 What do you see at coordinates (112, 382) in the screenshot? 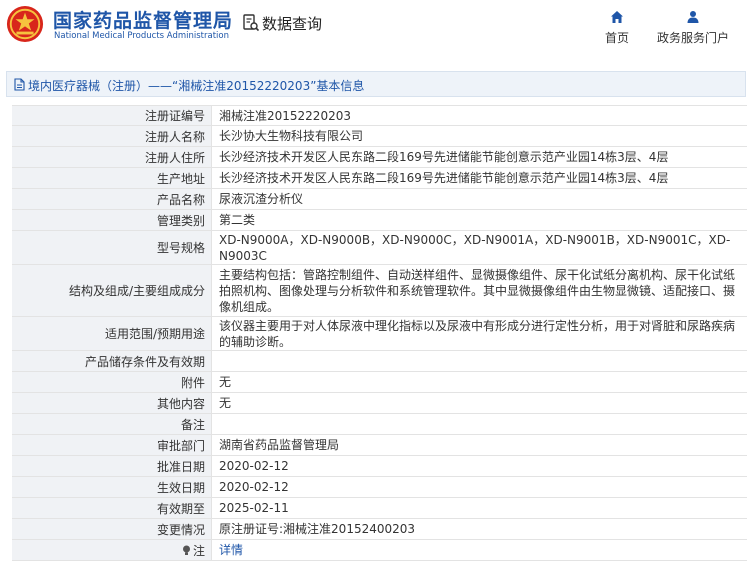
I see `field-label: 附件` at bounding box center [112, 382].